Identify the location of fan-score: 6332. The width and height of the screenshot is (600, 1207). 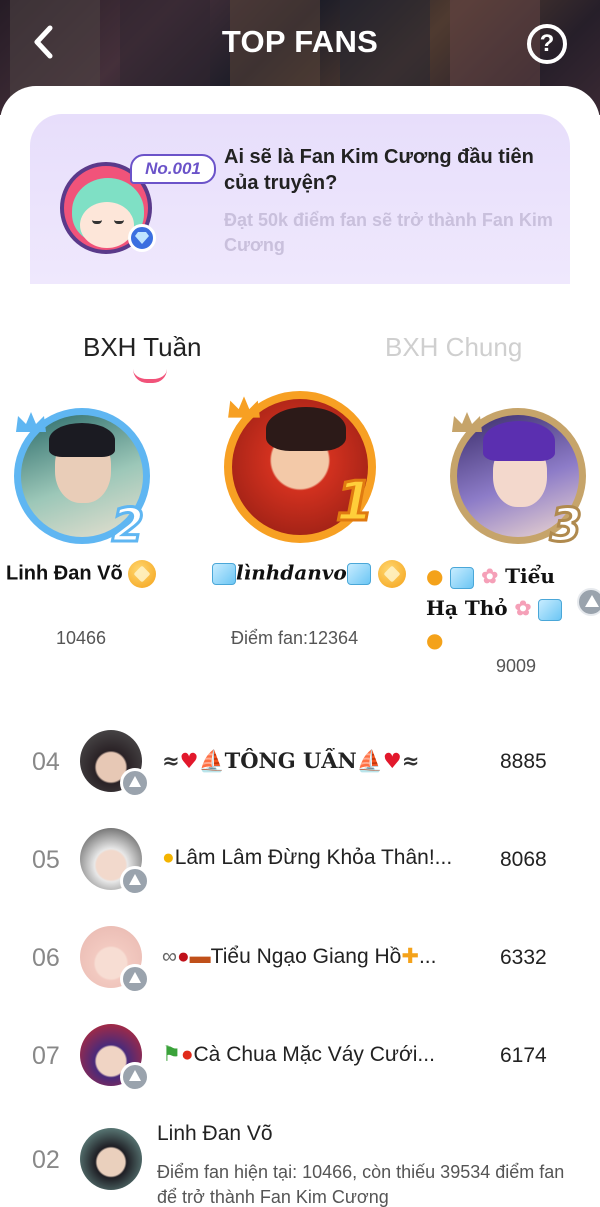
(523, 957).